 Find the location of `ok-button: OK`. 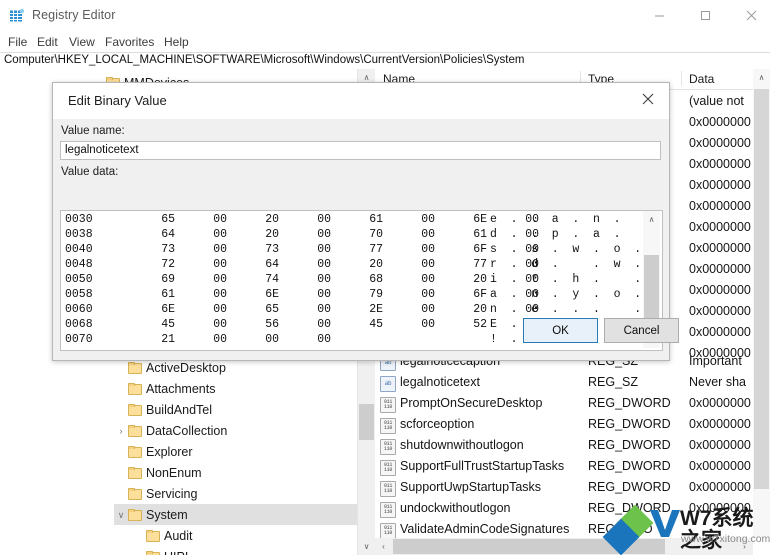

ok-button: OK is located at coordinates (560, 330).